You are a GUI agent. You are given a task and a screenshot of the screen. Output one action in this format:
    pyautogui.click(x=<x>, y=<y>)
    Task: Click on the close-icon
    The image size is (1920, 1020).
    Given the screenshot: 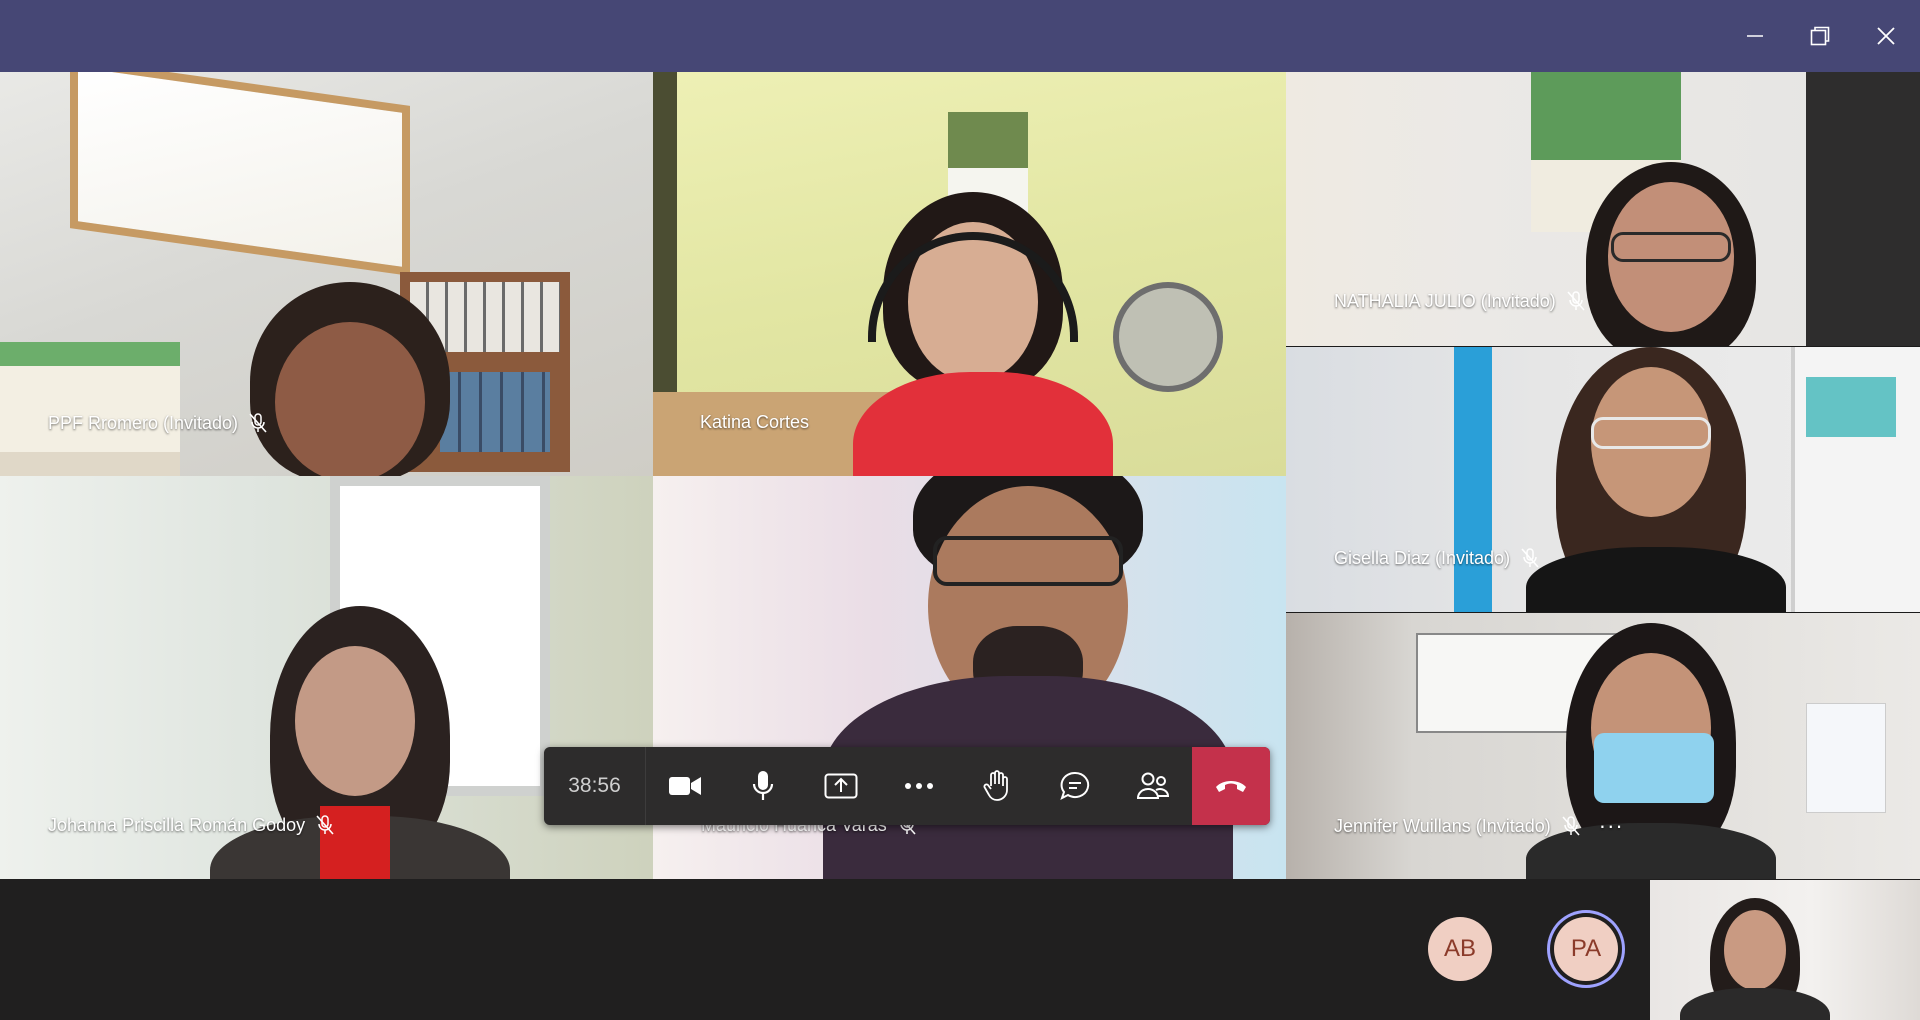 What is the action you would take?
    pyautogui.click(x=1886, y=36)
    